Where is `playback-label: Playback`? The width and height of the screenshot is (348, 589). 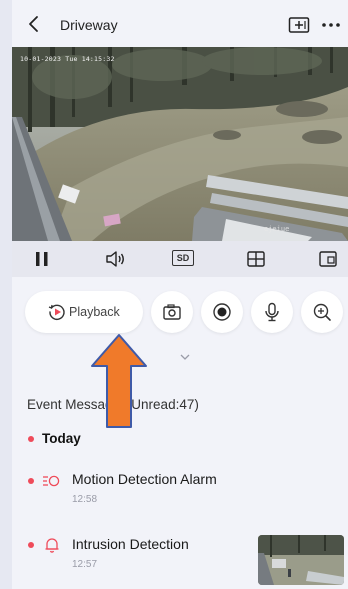 playback-label: Playback is located at coordinates (94, 312).